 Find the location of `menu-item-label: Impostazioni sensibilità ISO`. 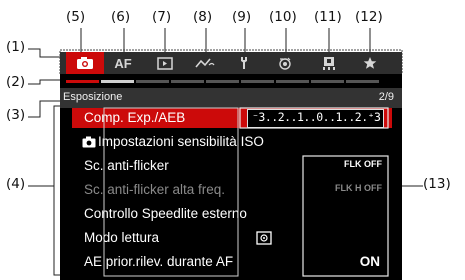

menu-item-label: Impostazioni sensibilità ISO is located at coordinates (181, 141).